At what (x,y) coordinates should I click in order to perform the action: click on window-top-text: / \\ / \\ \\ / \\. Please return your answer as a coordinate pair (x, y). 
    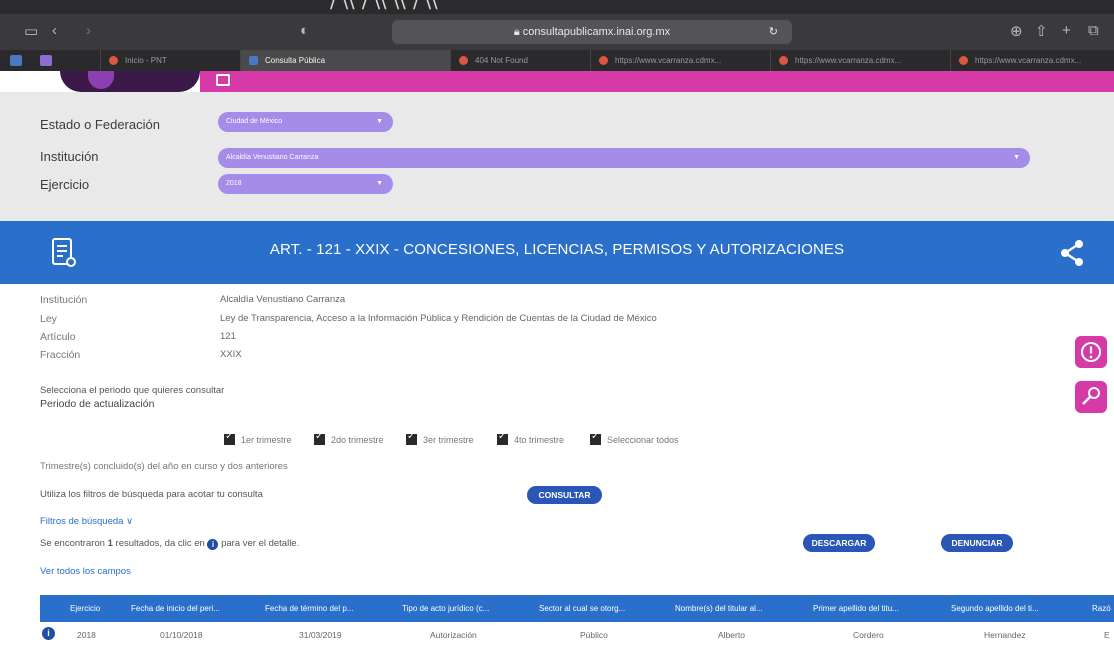
    Looking at the image, I should click on (384, 6).